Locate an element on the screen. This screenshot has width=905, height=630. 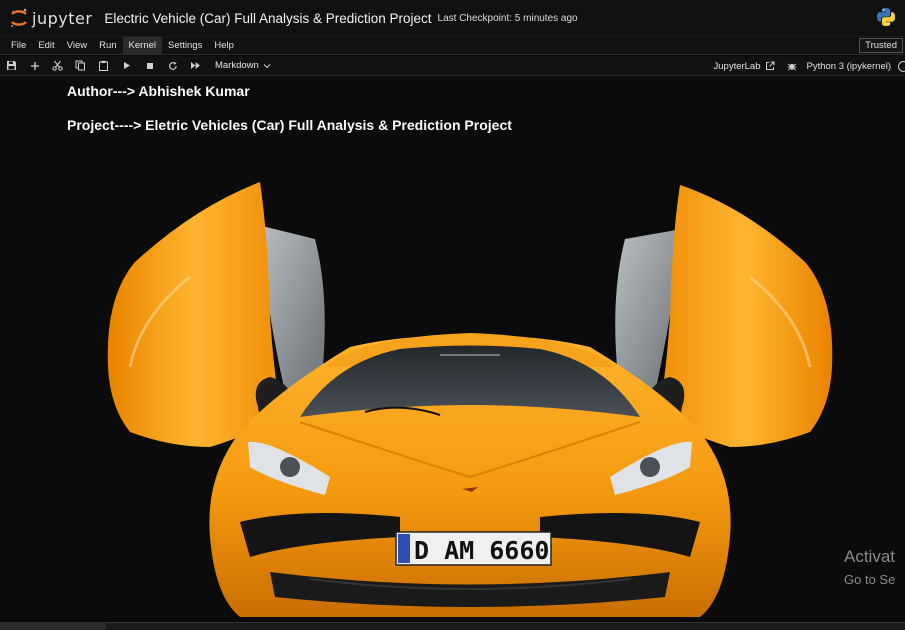
interrupt-kernel-button is located at coordinates (149, 66).